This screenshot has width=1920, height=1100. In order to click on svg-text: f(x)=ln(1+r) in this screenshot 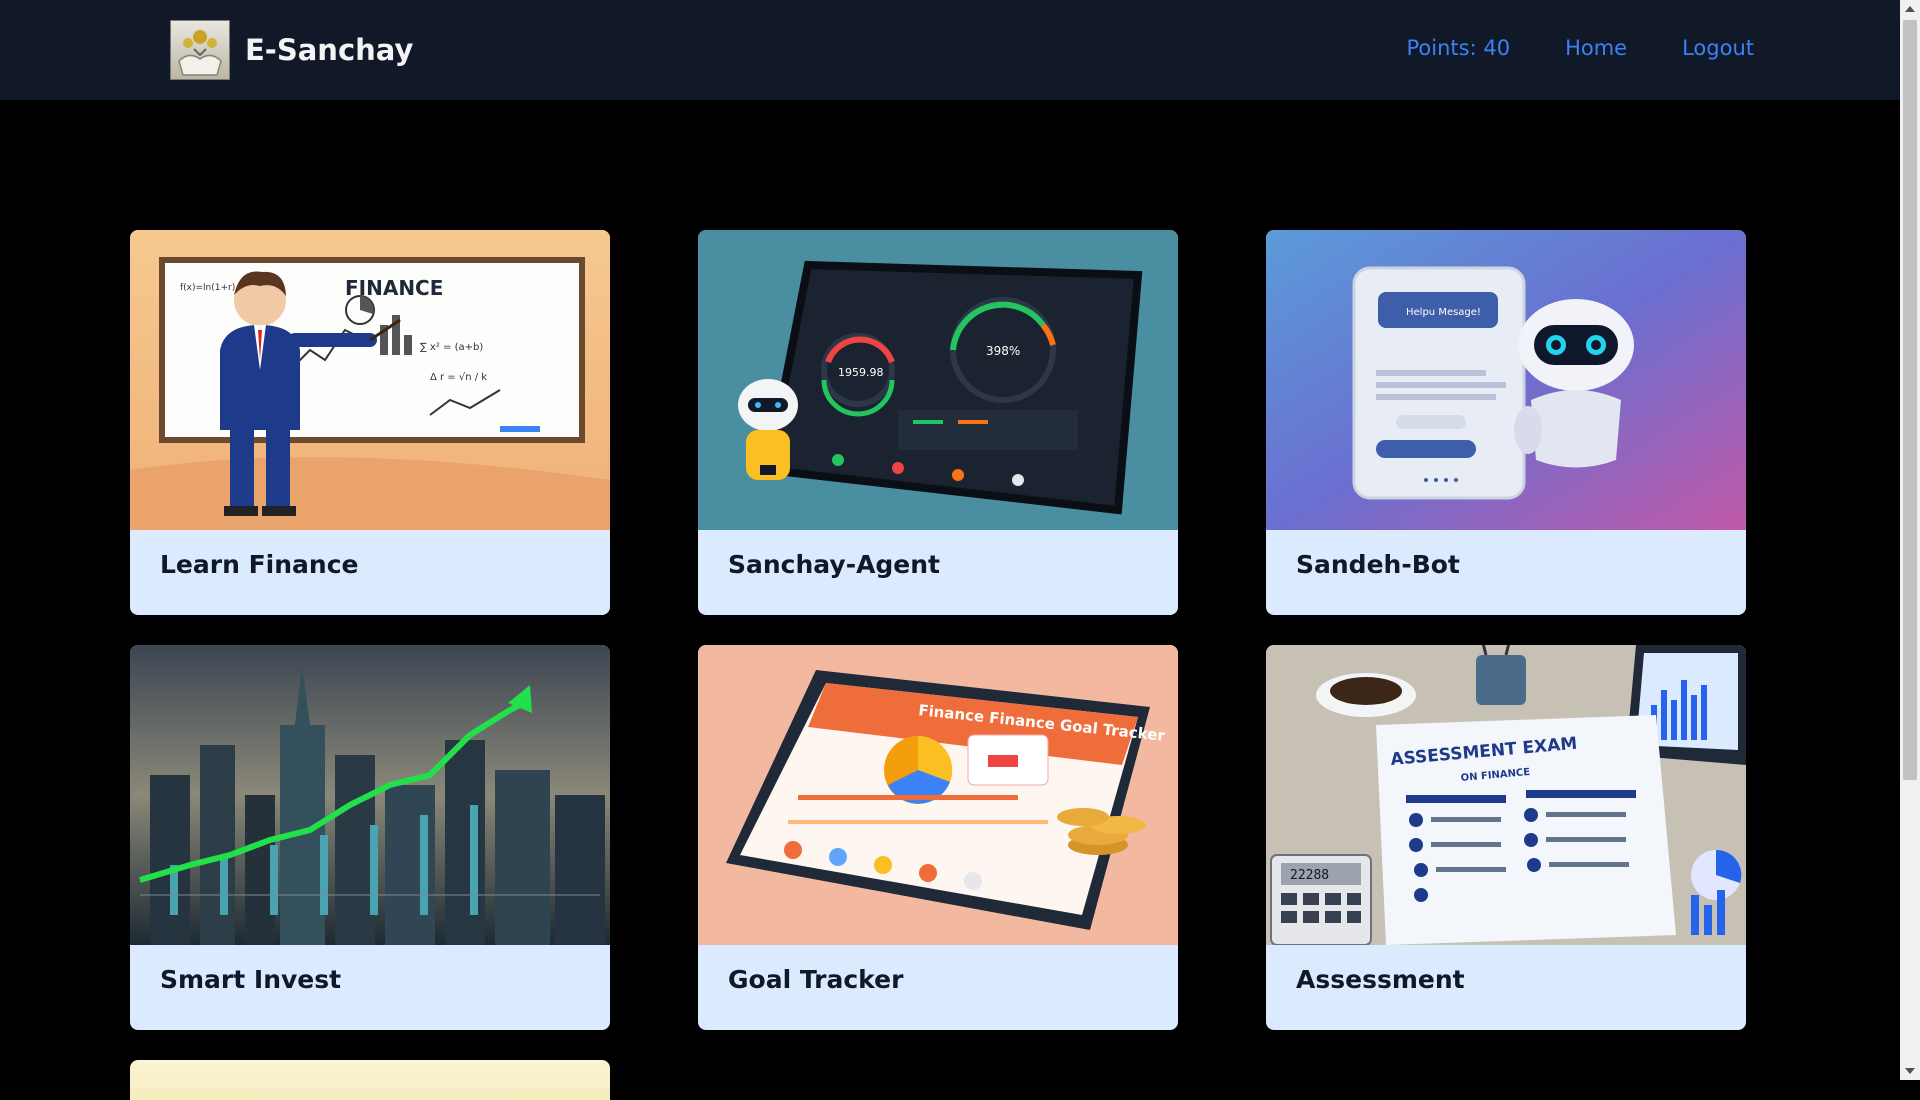, I will do `click(207, 288)`.